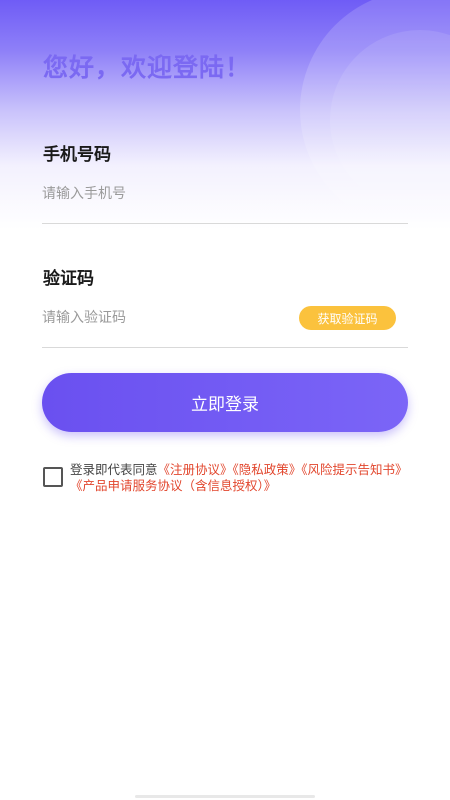 The height and width of the screenshot is (800, 450). Describe the element at coordinates (225, 347) in the screenshot. I see `code-divider` at that location.